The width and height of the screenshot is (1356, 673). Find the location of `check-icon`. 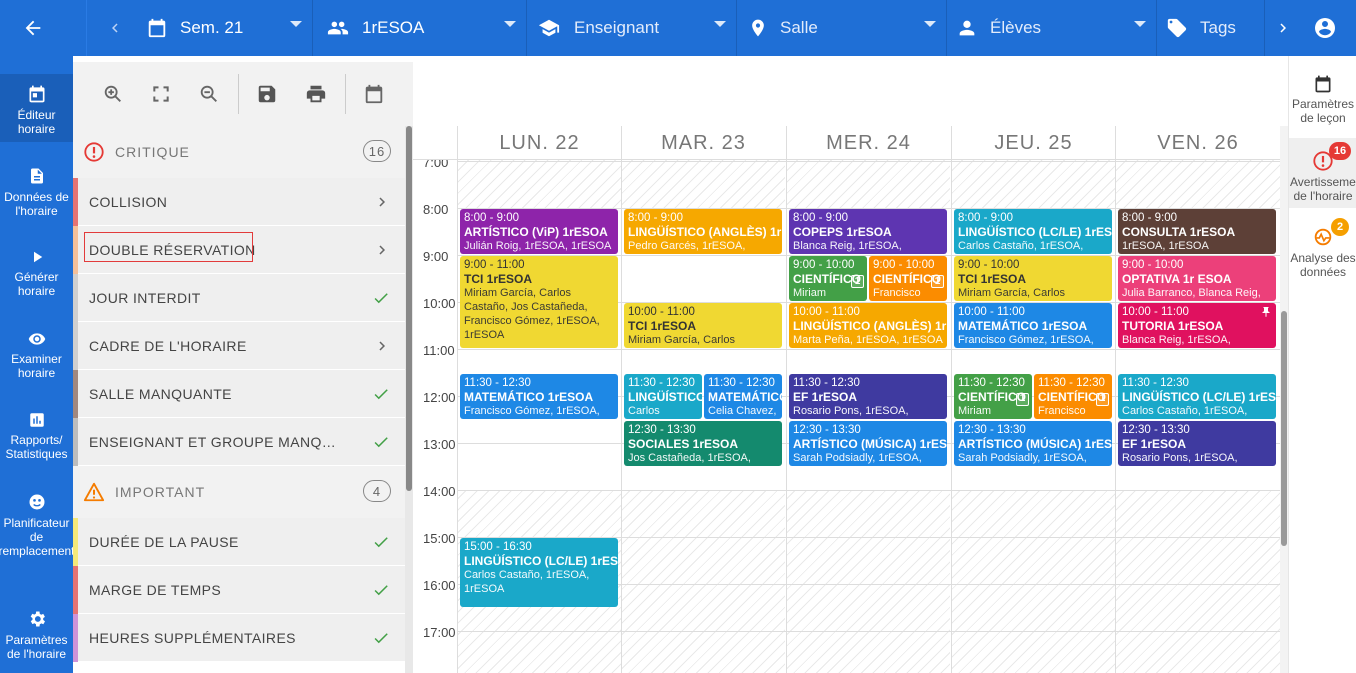

check-icon is located at coordinates (381, 638).